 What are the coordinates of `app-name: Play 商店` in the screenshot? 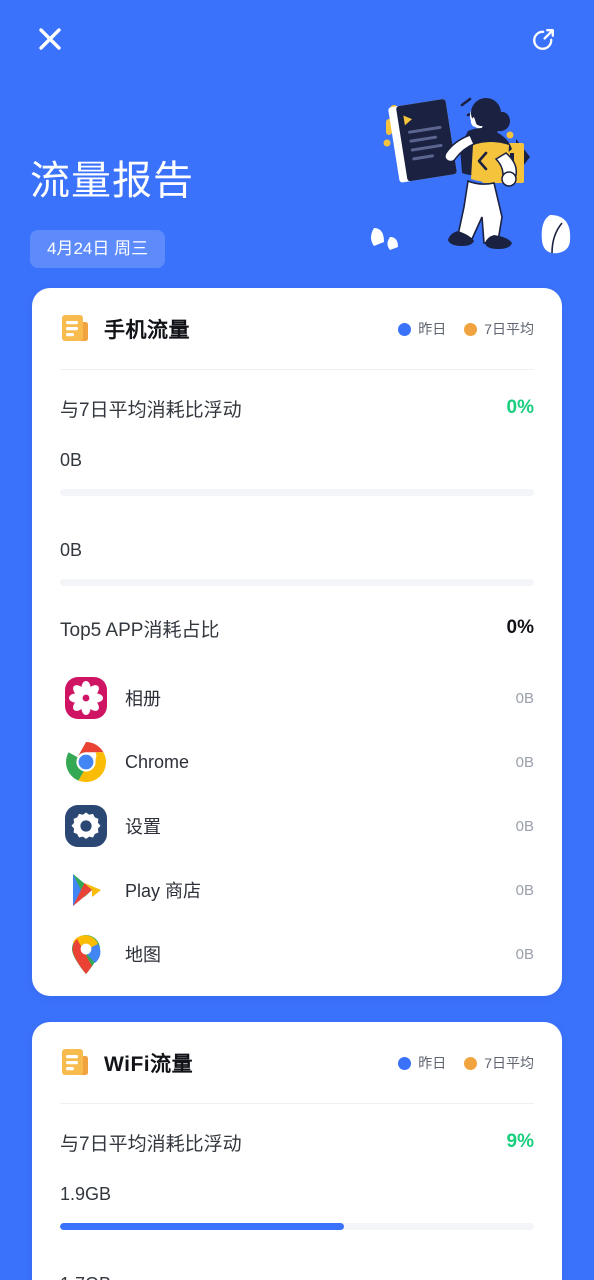 It's located at (163, 891).